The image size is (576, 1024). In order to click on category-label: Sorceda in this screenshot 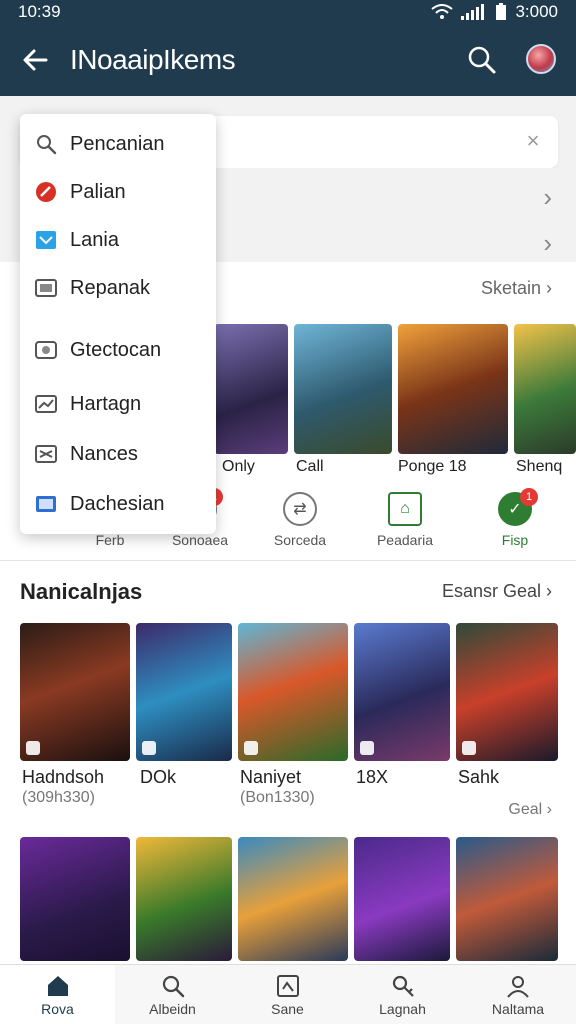, I will do `click(300, 540)`.